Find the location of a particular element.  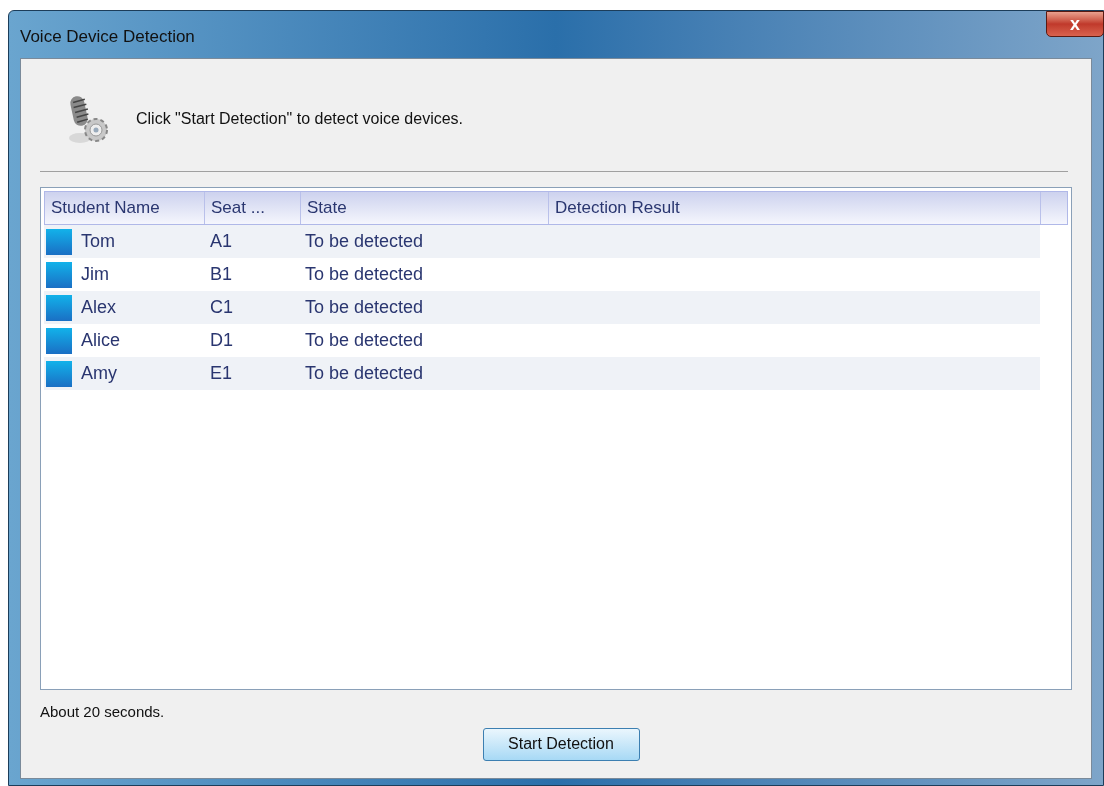

seat-cell-text: D1 is located at coordinates (221, 340).